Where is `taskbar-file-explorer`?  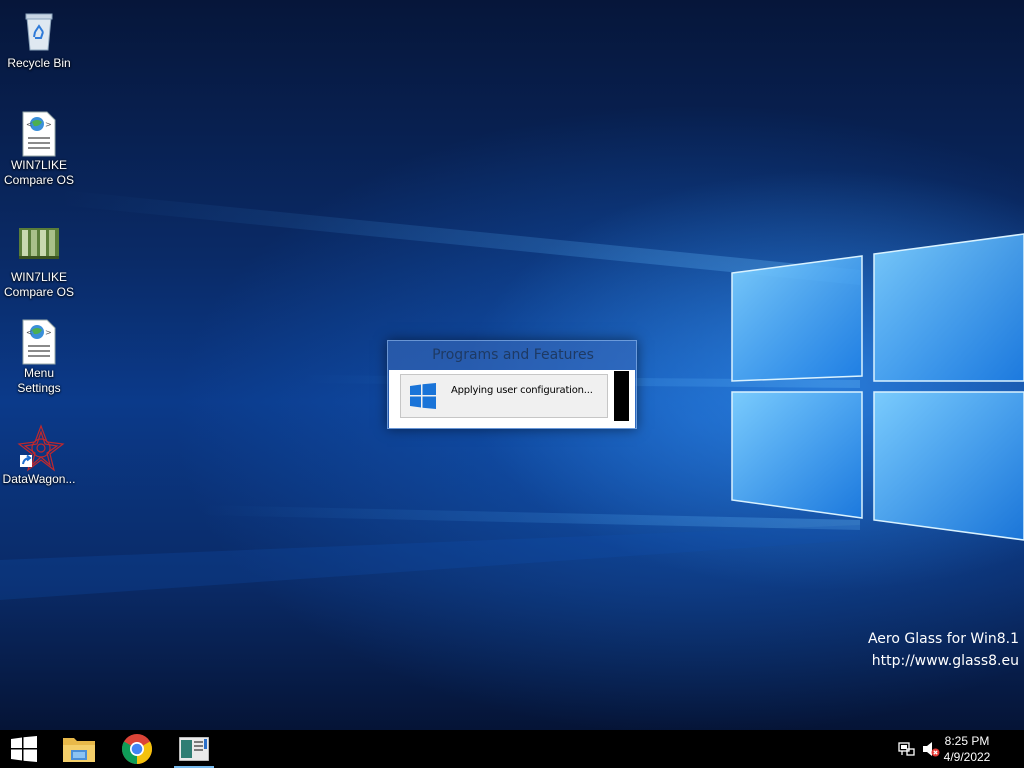
taskbar-file-explorer is located at coordinates (79, 749).